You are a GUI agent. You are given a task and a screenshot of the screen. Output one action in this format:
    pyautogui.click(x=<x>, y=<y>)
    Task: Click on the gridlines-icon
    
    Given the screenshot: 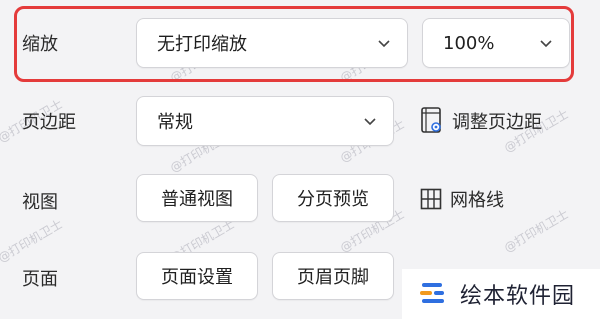 What is the action you would take?
    pyautogui.click(x=431, y=199)
    